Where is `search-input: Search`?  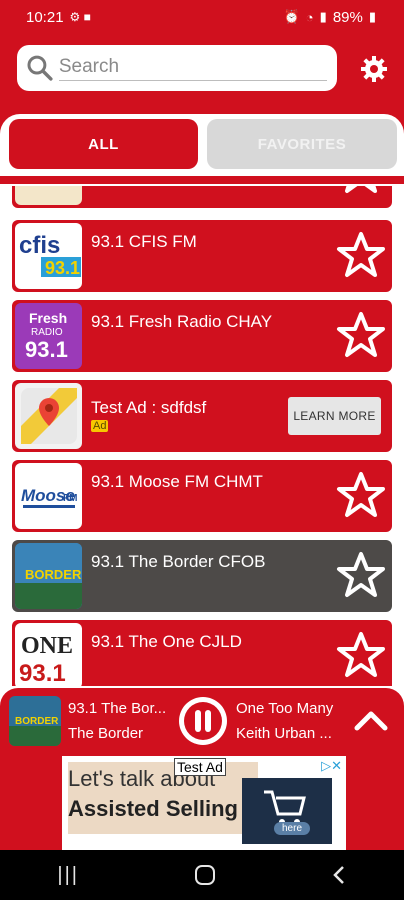 search-input: Search is located at coordinates (192, 68).